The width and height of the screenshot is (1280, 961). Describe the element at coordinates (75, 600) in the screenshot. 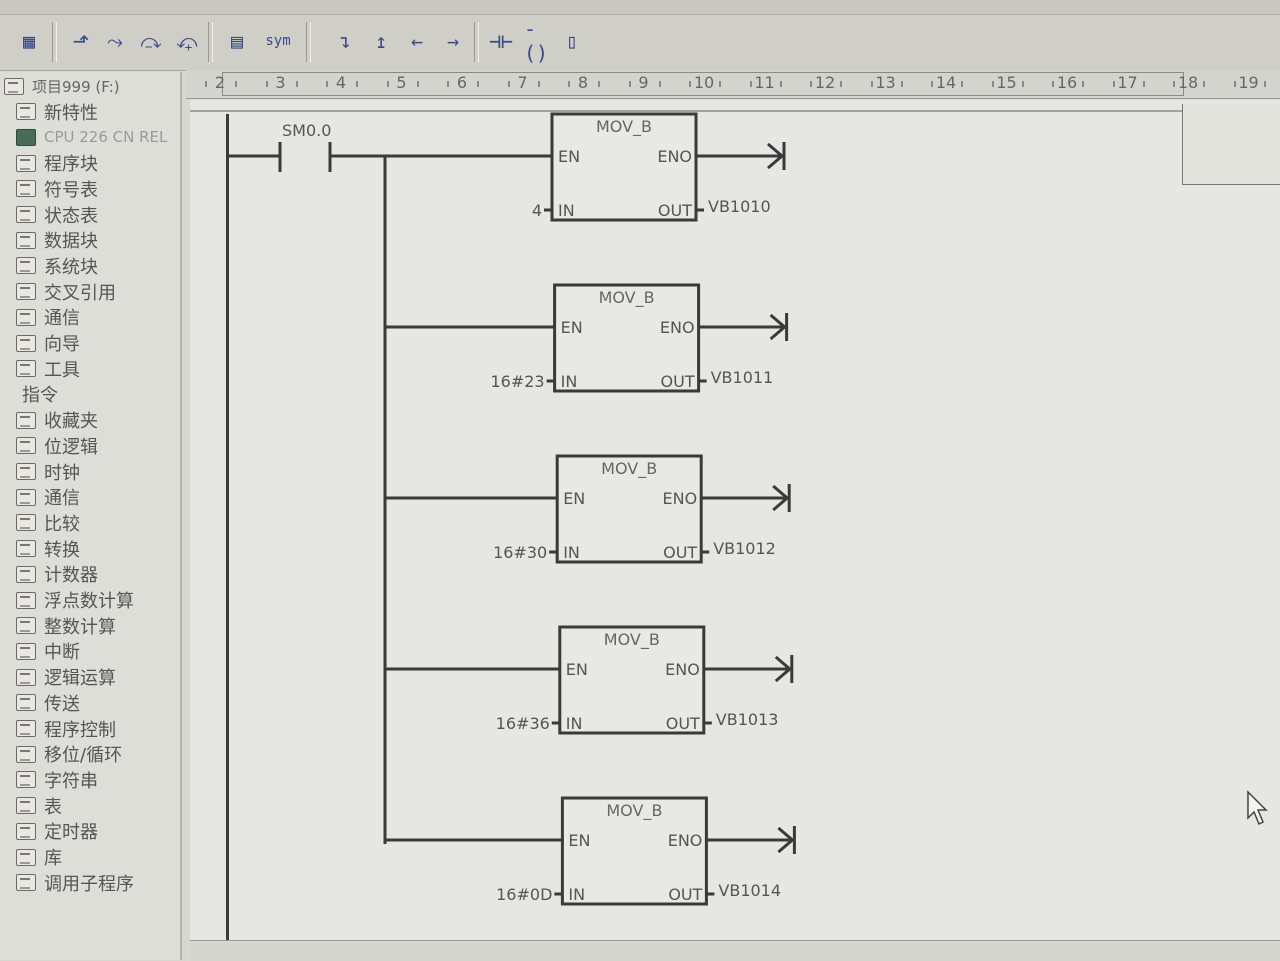

I see `tree-item: 浮点数计算` at that location.